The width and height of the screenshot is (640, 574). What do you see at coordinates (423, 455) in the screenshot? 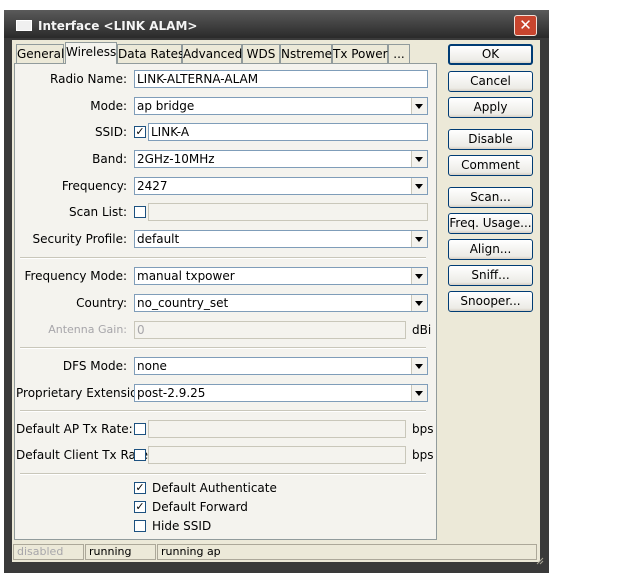
I see `default-client-tx-rate-unit: bps` at bounding box center [423, 455].